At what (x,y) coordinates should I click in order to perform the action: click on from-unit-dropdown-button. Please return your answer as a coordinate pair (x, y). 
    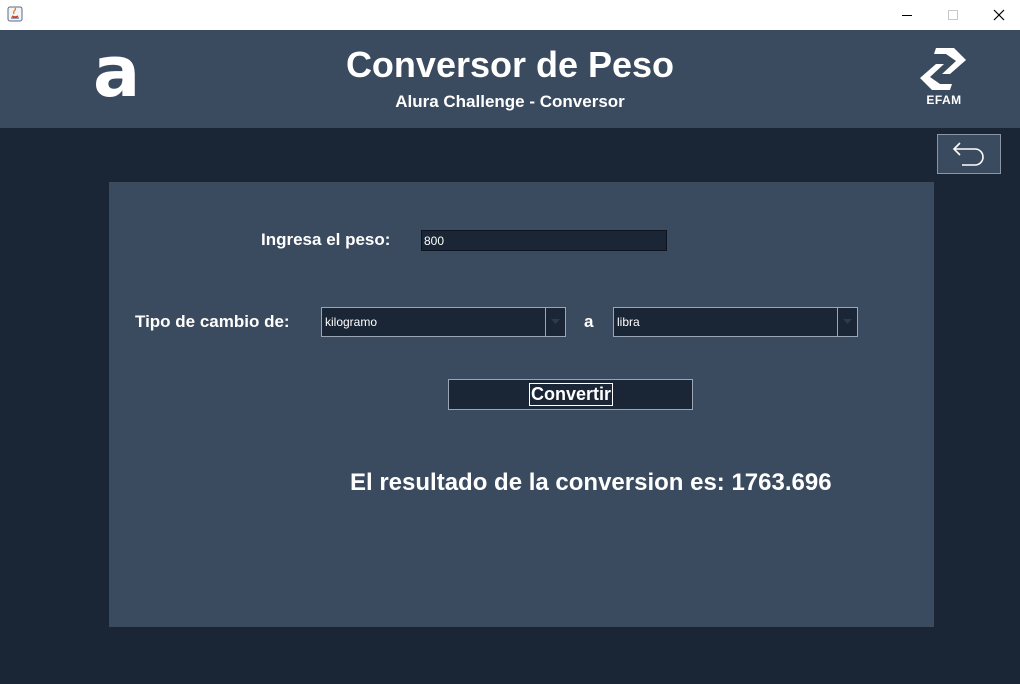
    Looking at the image, I should click on (555, 322).